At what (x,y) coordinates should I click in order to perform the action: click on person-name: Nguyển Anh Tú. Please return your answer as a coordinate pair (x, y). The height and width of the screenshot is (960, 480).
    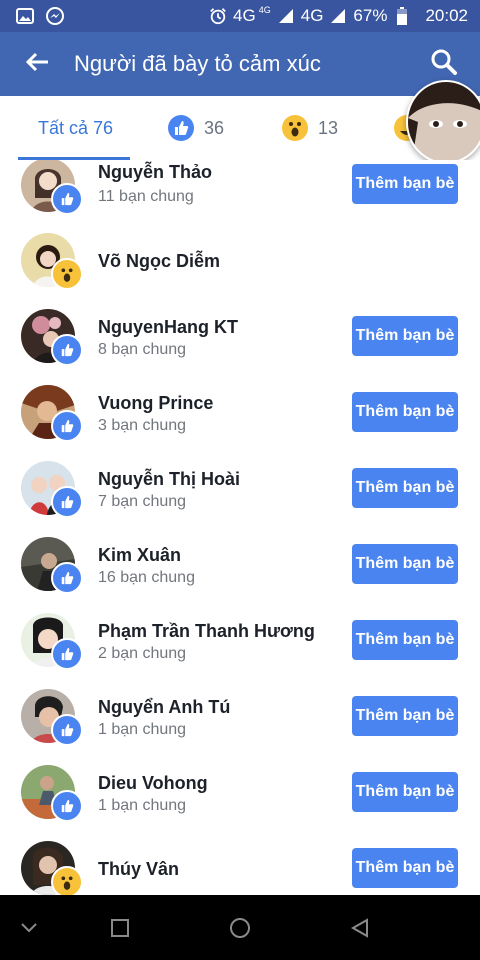
    Looking at the image, I should click on (164, 707).